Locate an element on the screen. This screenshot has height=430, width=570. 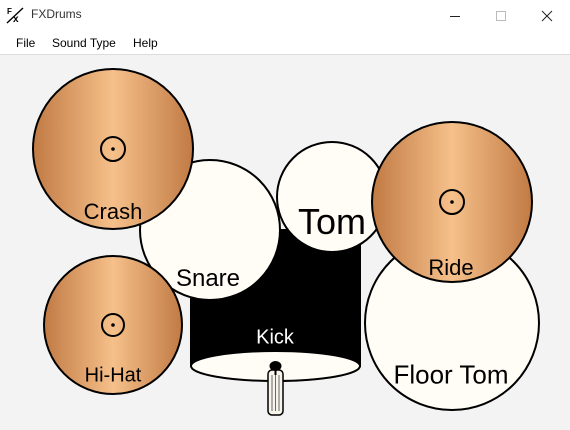
minimize-button is located at coordinates (455, 15).